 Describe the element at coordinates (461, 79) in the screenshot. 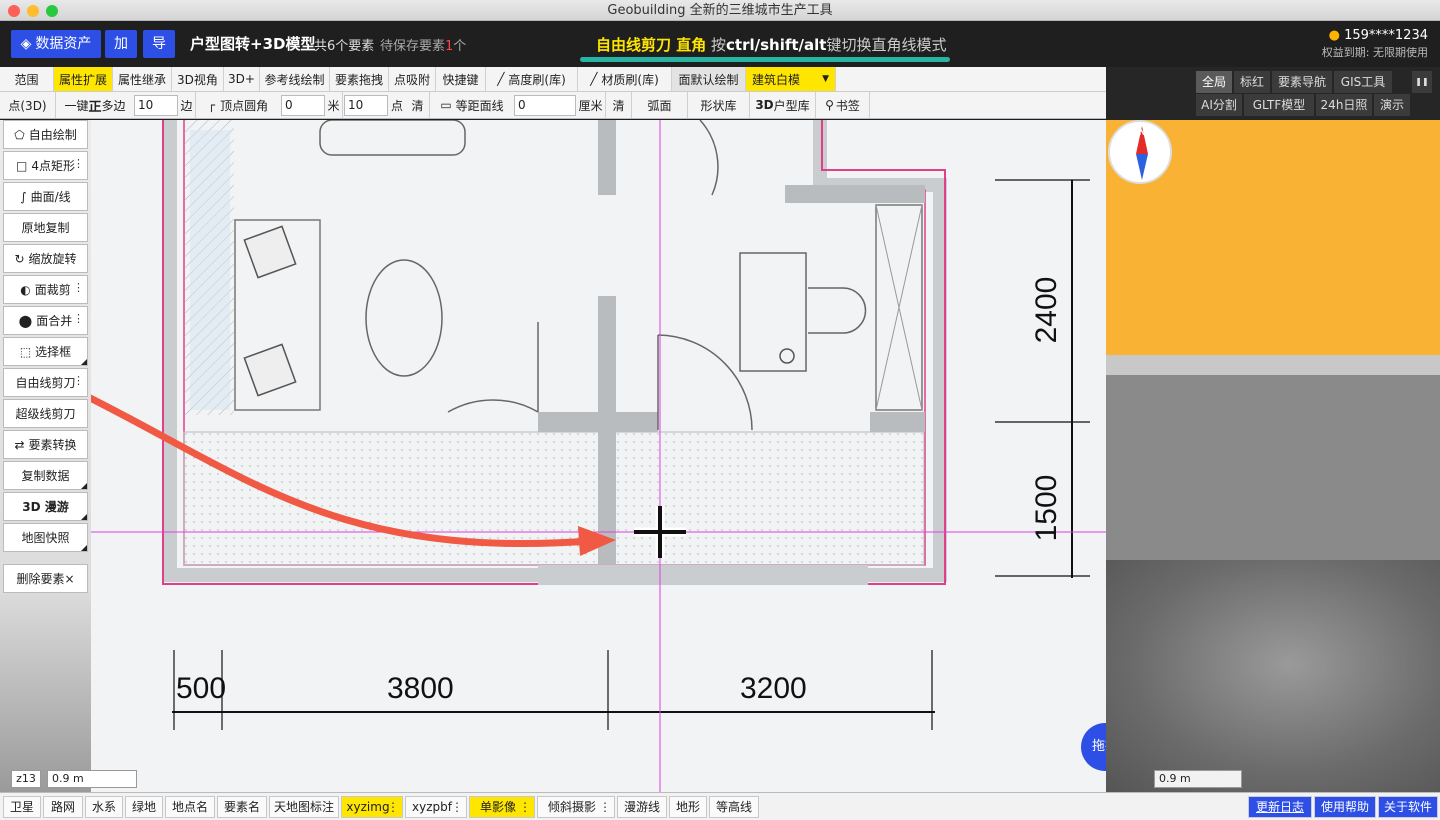

I see `shortcuts-button: 快捷键` at that location.